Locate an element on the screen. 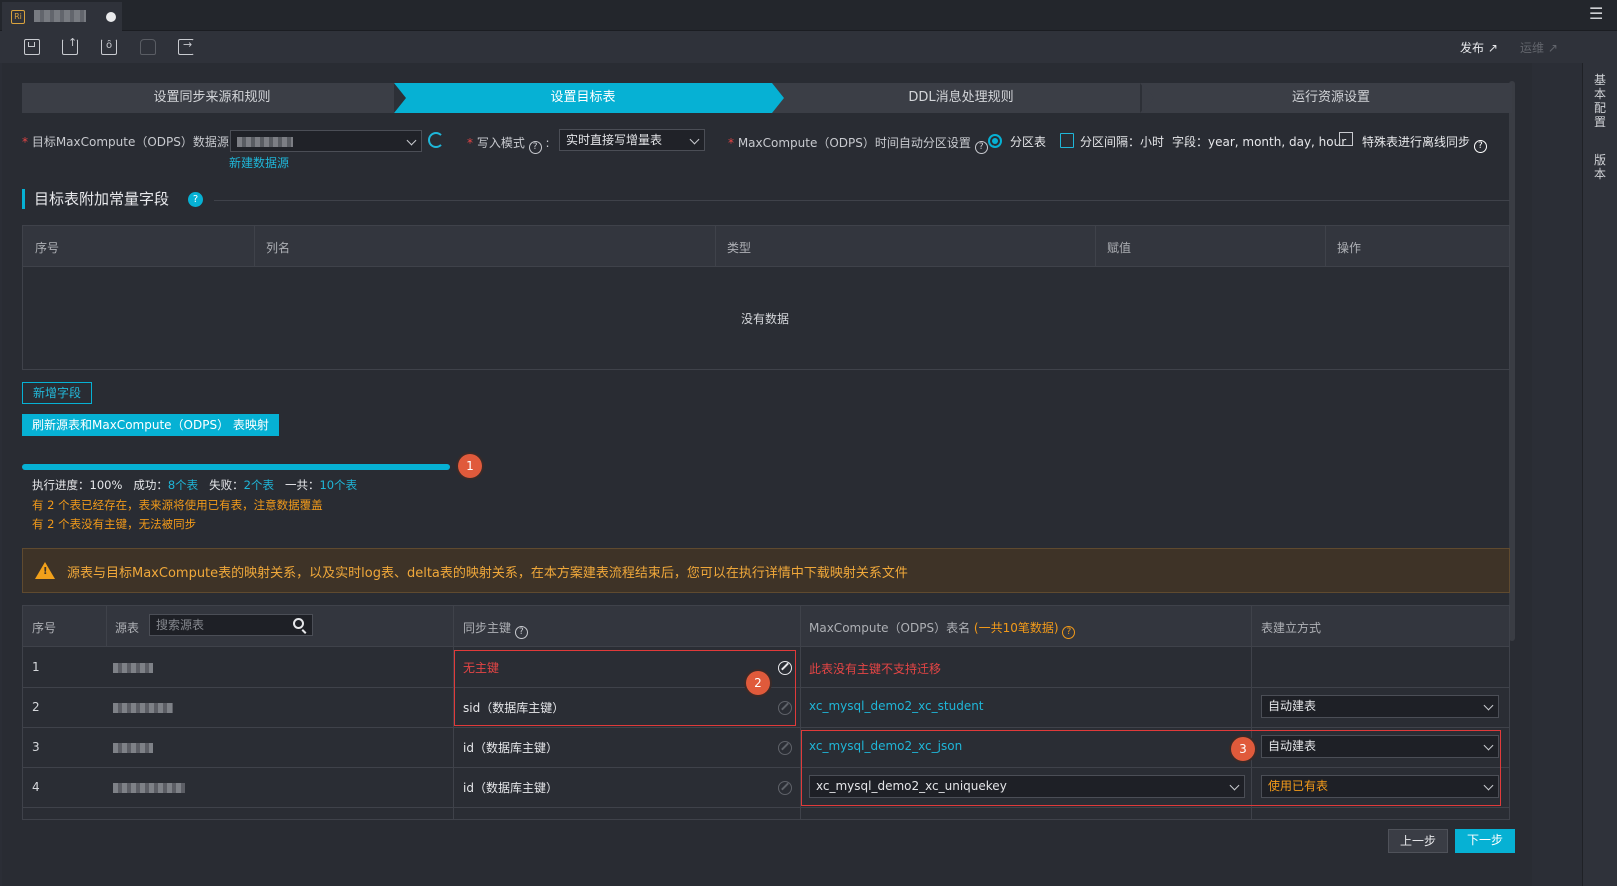  total-count: 10个表 is located at coordinates (338, 485).